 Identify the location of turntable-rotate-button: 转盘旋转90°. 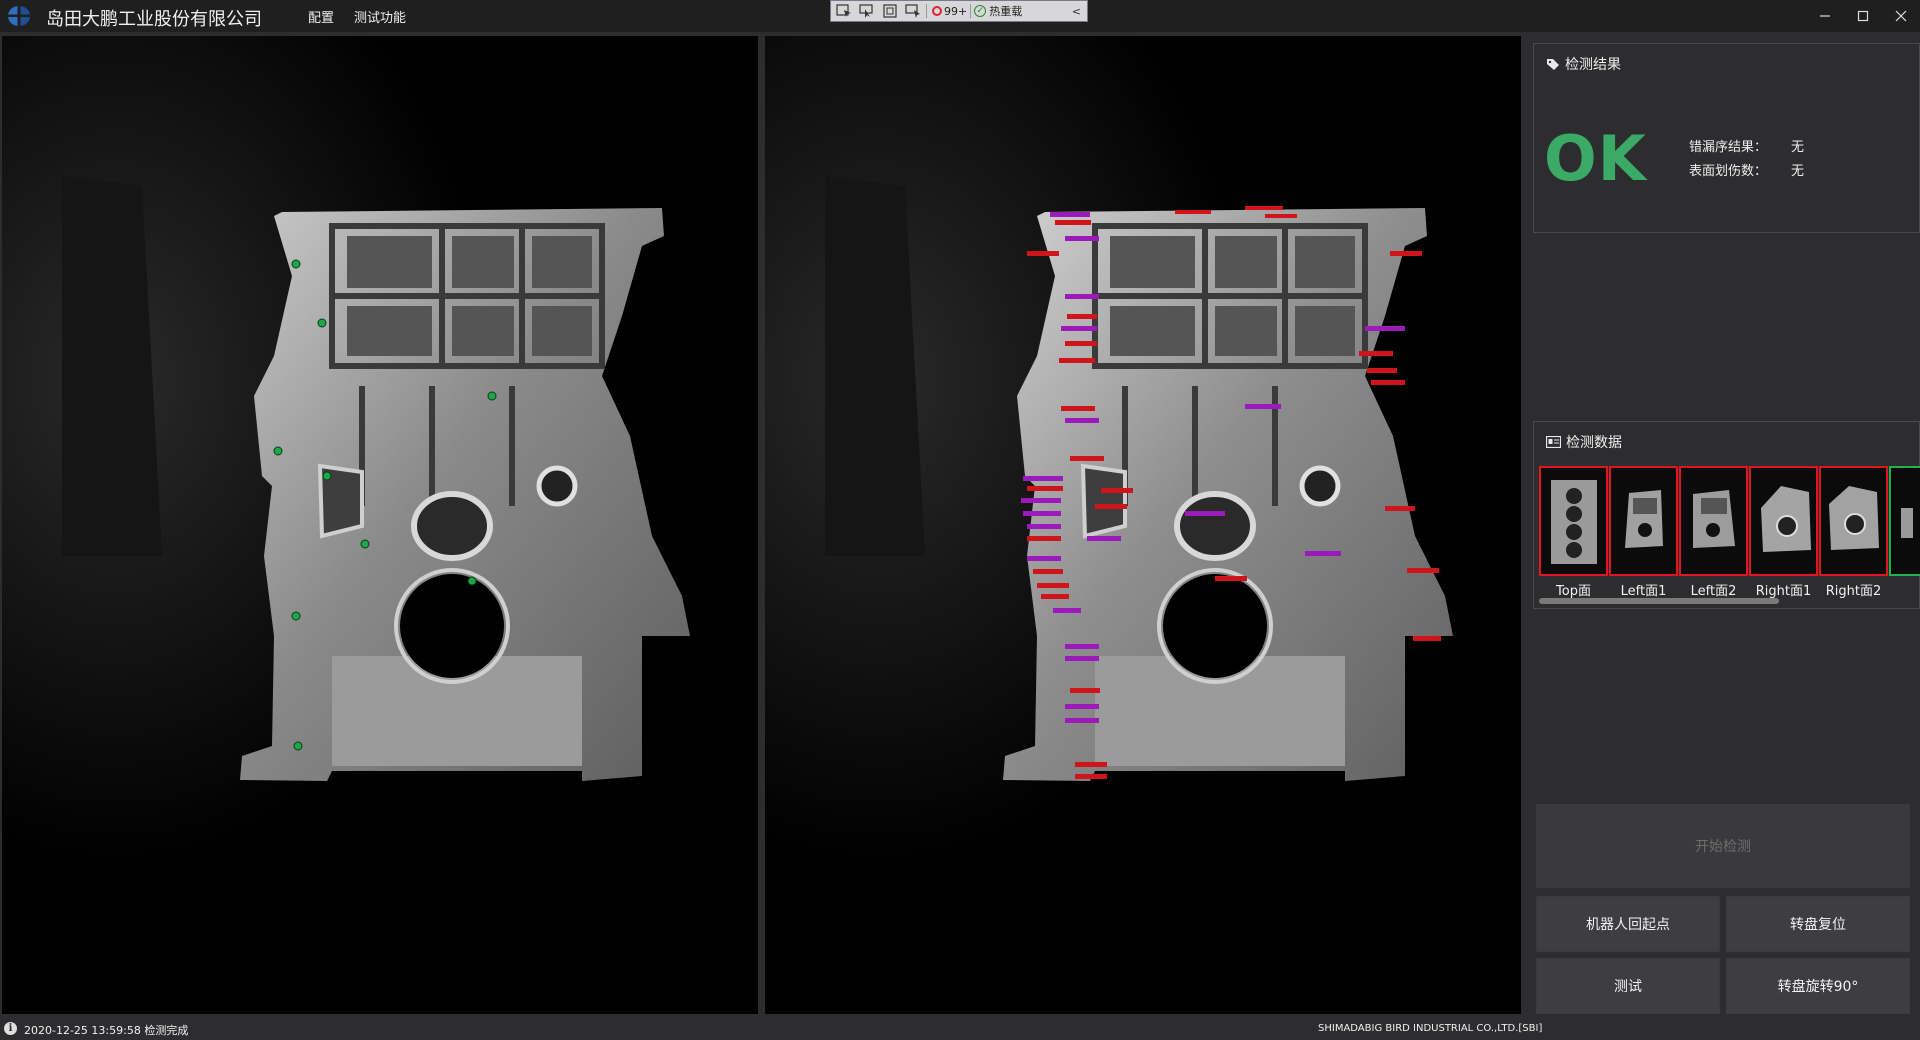
(1818, 986).